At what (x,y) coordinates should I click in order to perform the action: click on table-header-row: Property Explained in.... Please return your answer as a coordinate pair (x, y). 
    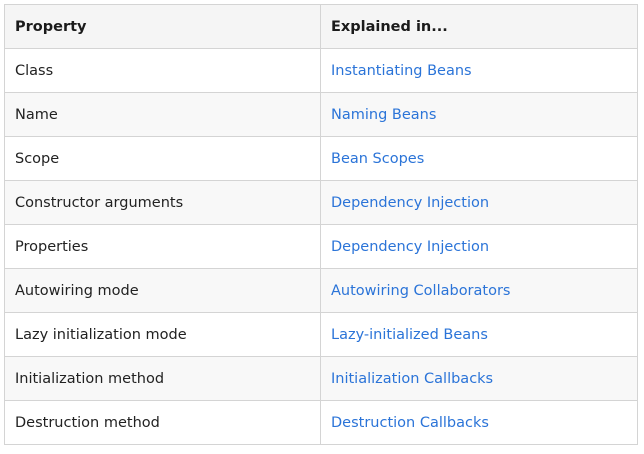
    Looking at the image, I should click on (321, 26).